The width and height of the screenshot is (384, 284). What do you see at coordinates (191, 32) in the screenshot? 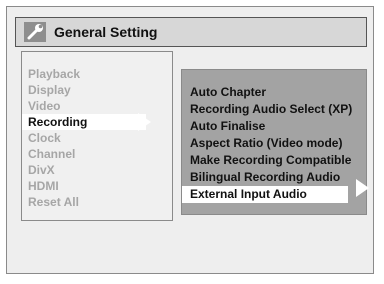
I see `title-bar: General Setting` at bounding box center [191, 32].